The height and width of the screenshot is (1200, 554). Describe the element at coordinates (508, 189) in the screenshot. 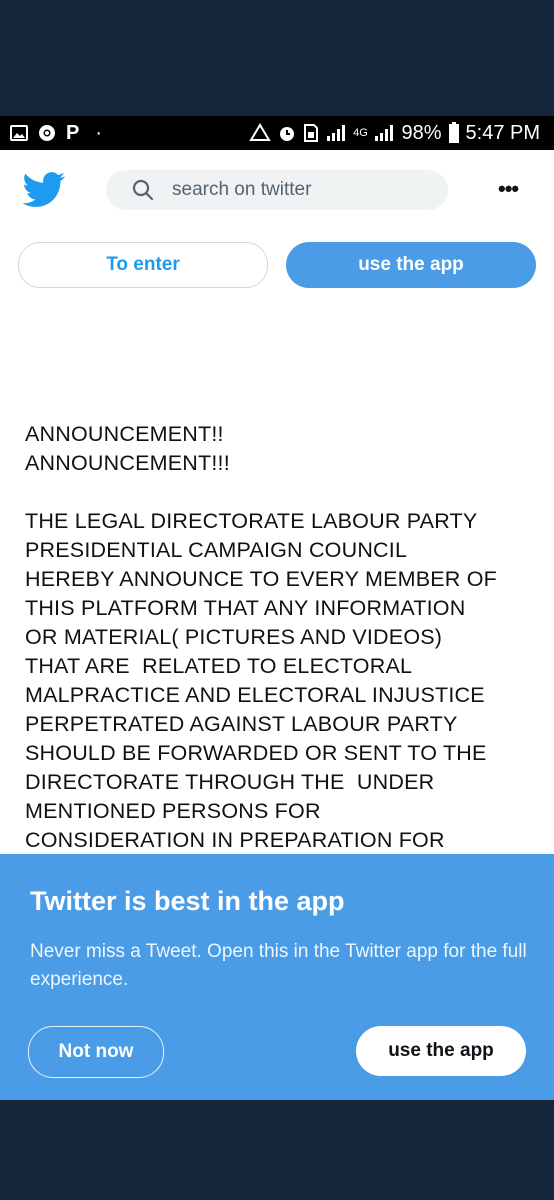

I see `more-menu-icon: •••` at that location.